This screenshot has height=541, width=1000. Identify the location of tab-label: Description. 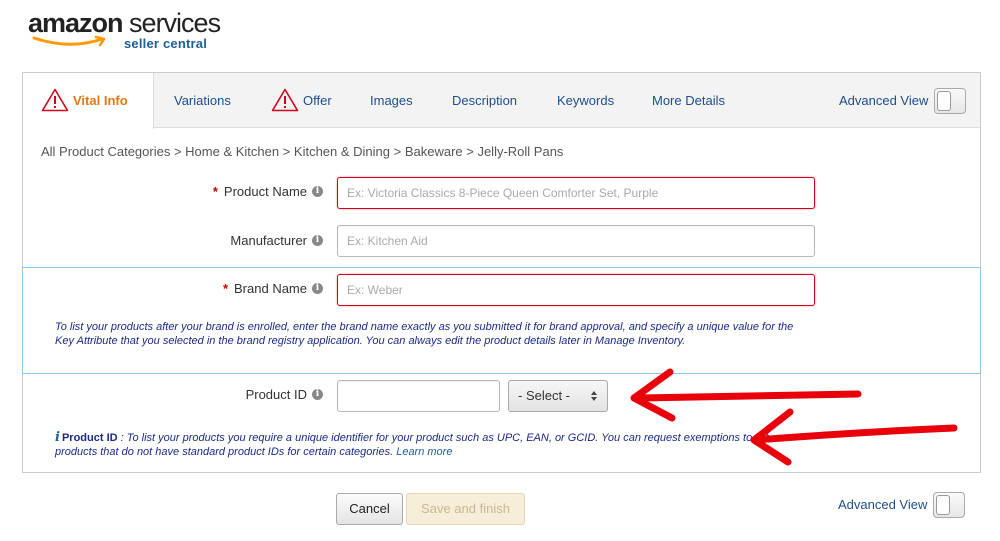
(485, 100).